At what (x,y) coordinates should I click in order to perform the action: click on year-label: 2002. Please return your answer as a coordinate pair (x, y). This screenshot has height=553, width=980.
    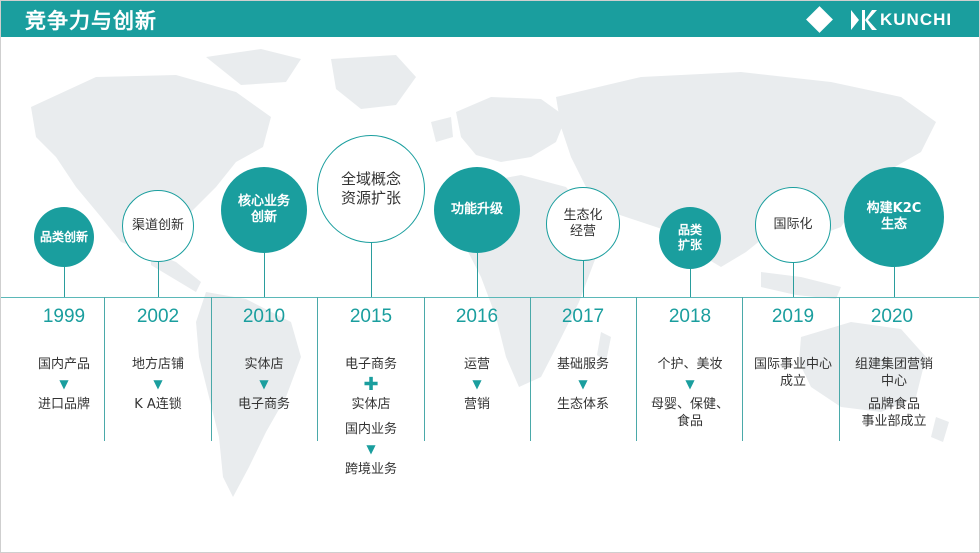
    Looking at the image, I should click on (158, 316).